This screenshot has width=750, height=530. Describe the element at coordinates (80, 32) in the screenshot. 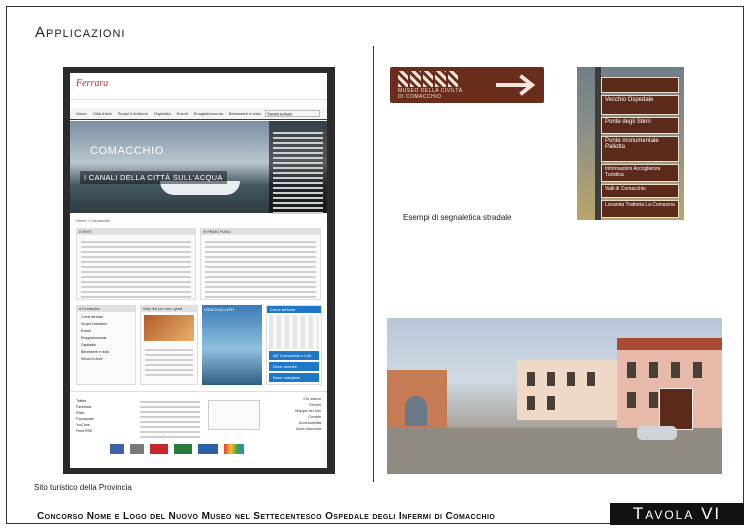

I see `section-title: Applicazioni` at that location.